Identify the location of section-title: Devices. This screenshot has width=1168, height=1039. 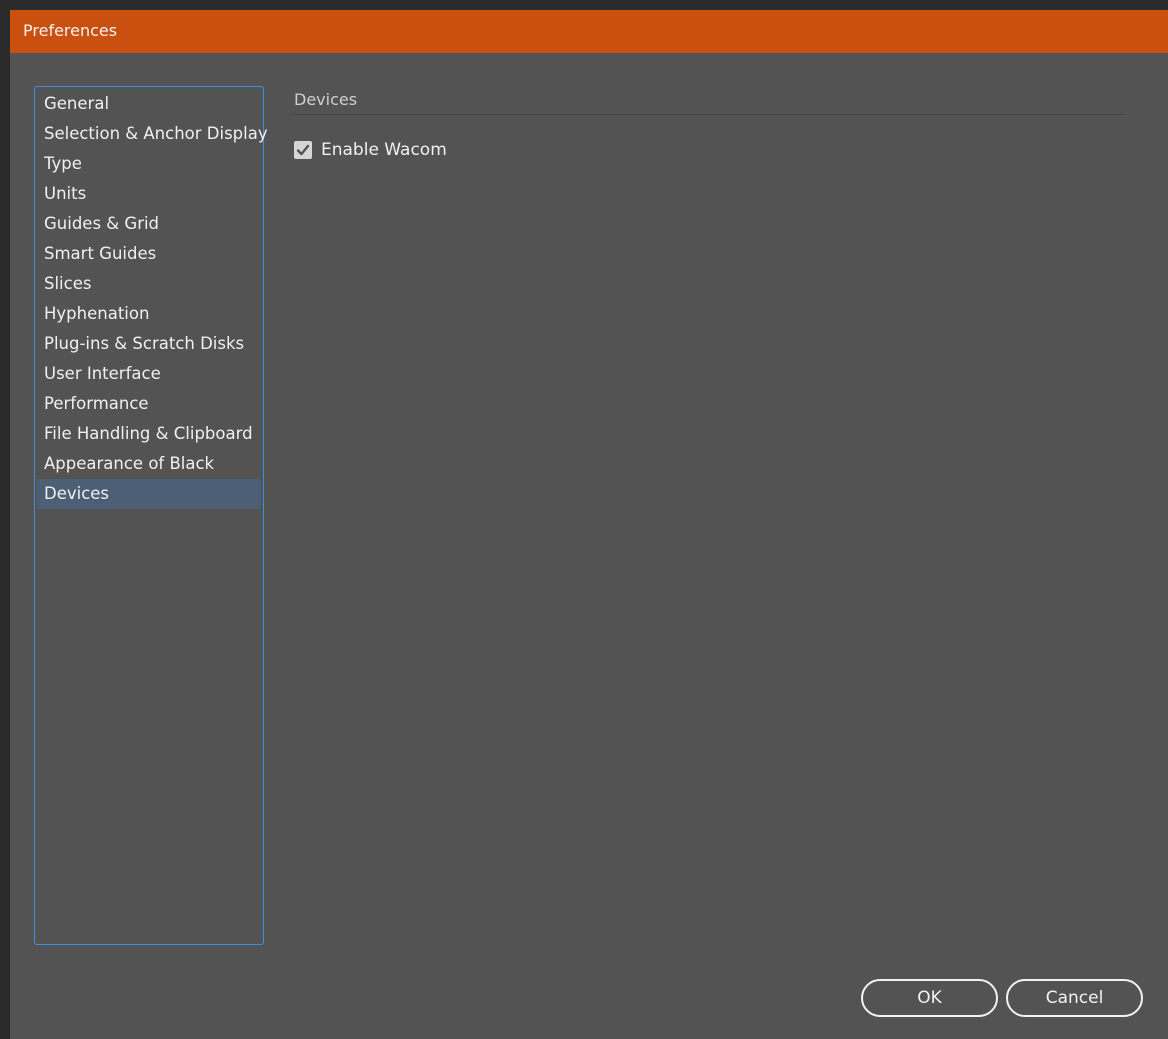
(709, 102).